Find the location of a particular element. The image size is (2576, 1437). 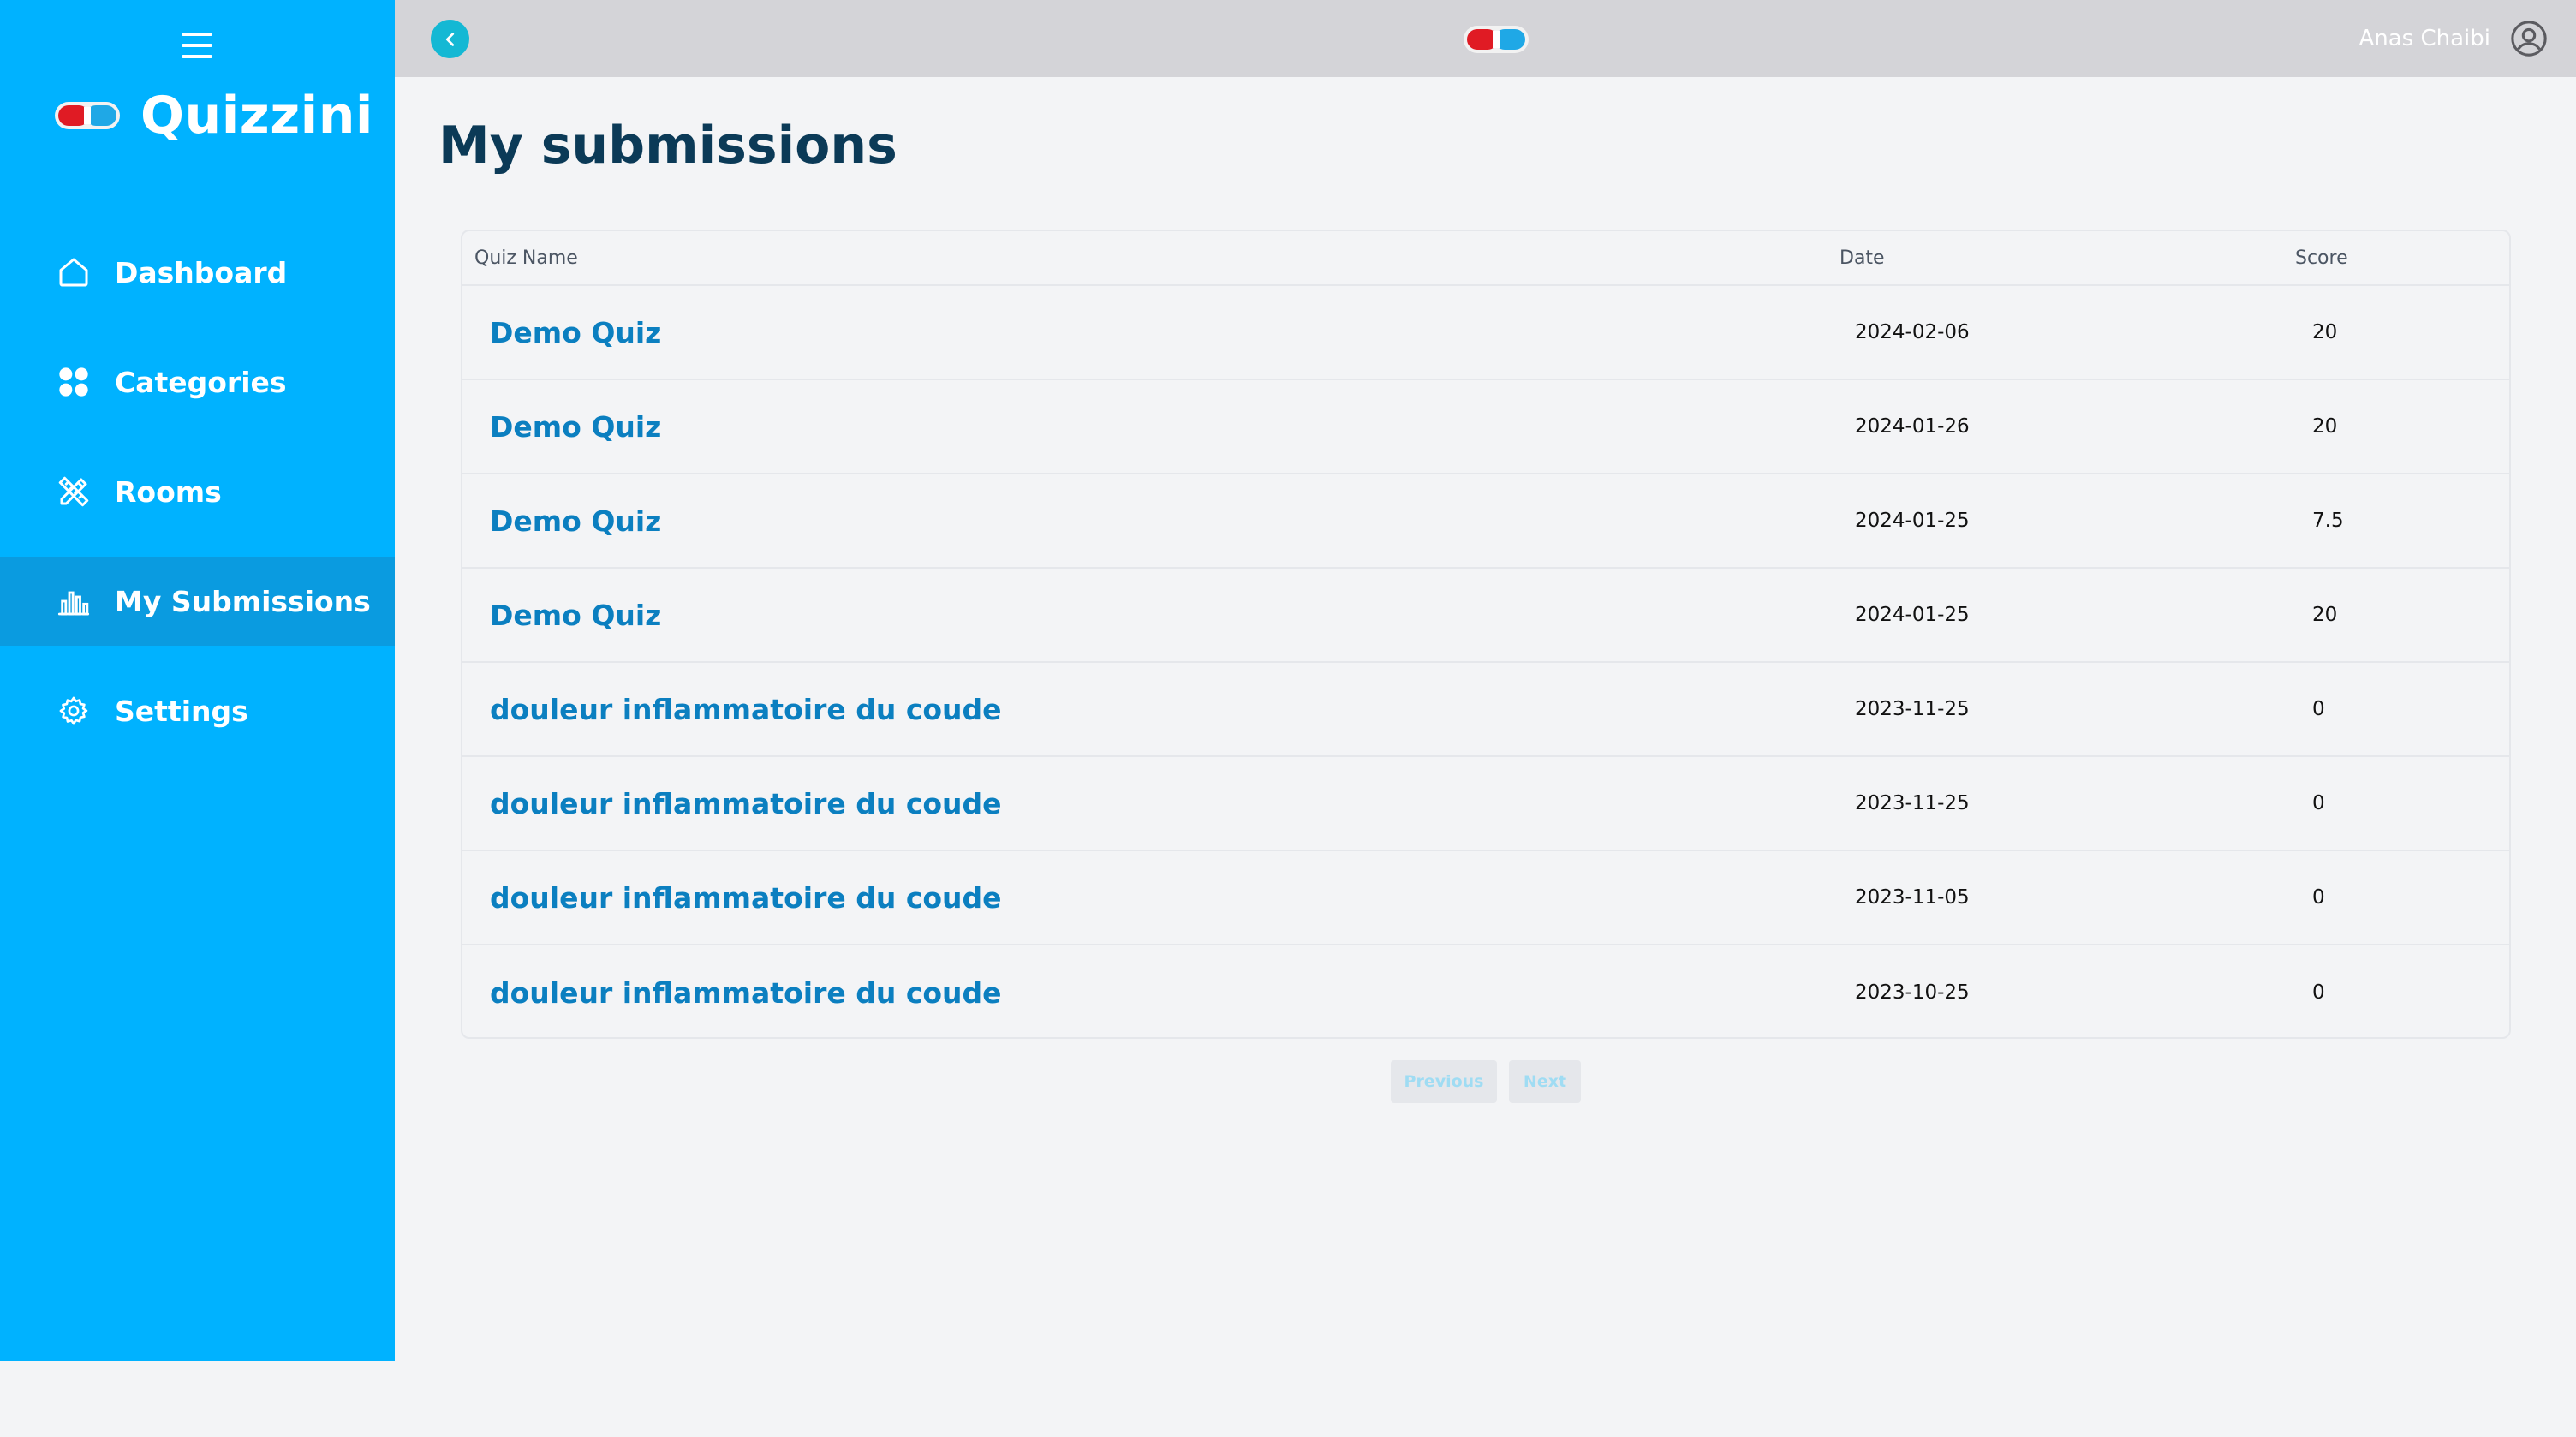

sidebar-item-dashboard: Dashboard is located at coordinates (197, 272).